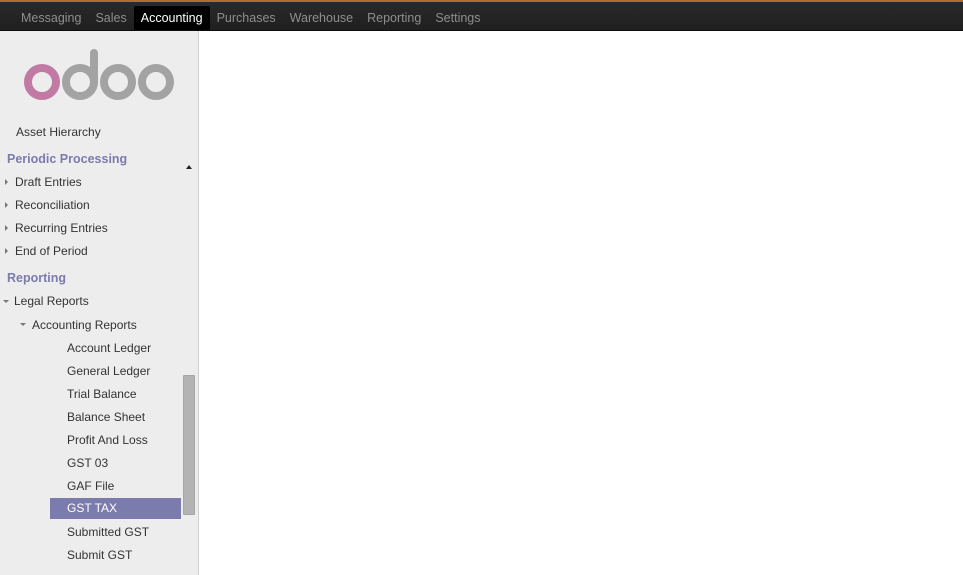 This screenshot has width=963, height=575. I want to click on menu-settings: Settings, so click(457, 18).